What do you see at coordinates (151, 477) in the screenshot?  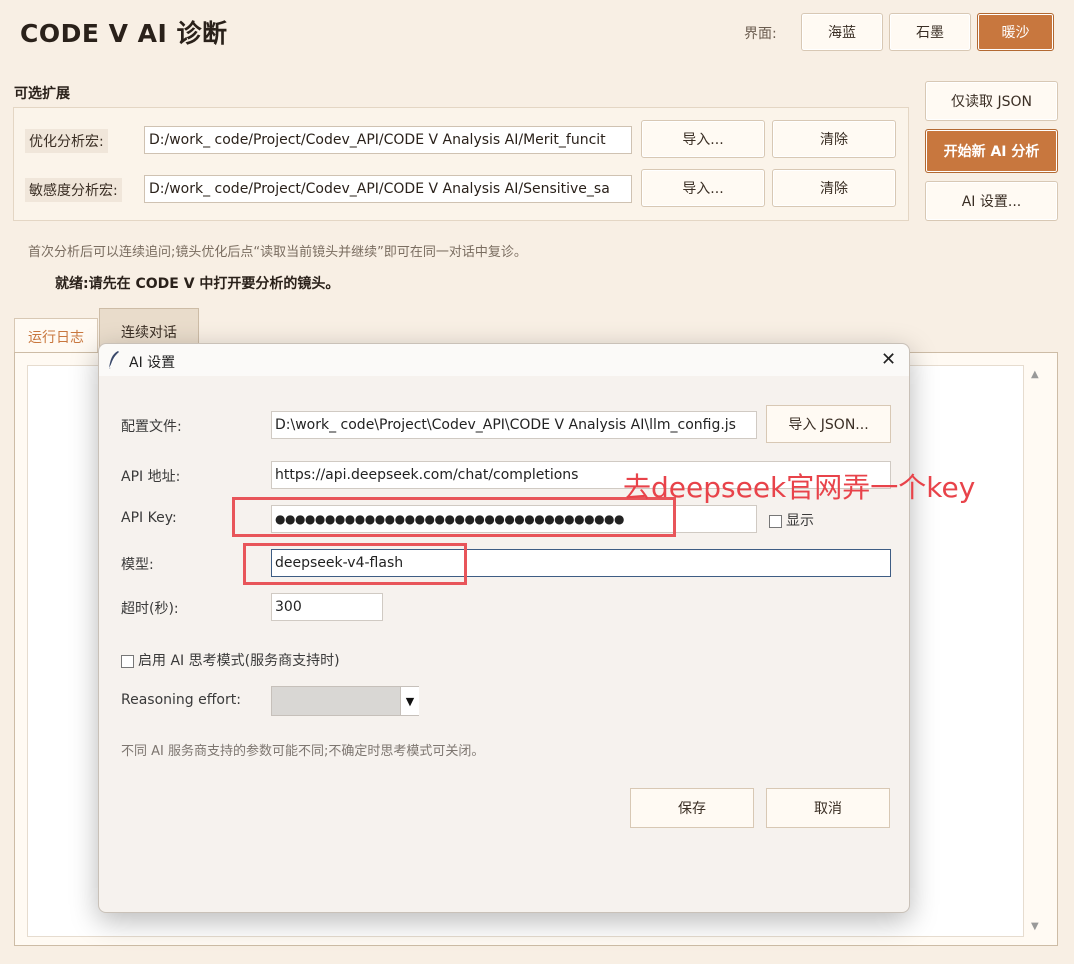 I see `api-url-label: API 地址:` at bounding box center [151, 477].